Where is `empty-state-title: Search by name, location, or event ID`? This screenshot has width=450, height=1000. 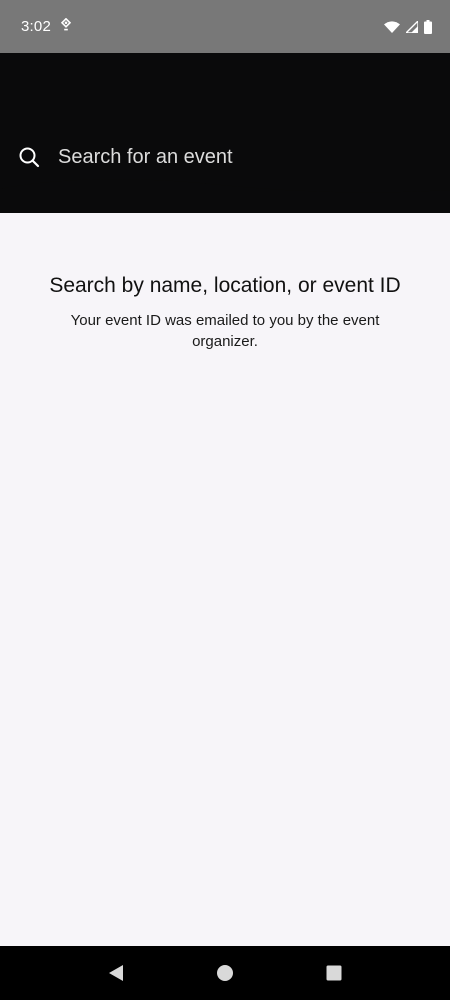 empty-state-title: Search by name, location, or event ID is located at coordinates (225, 285).